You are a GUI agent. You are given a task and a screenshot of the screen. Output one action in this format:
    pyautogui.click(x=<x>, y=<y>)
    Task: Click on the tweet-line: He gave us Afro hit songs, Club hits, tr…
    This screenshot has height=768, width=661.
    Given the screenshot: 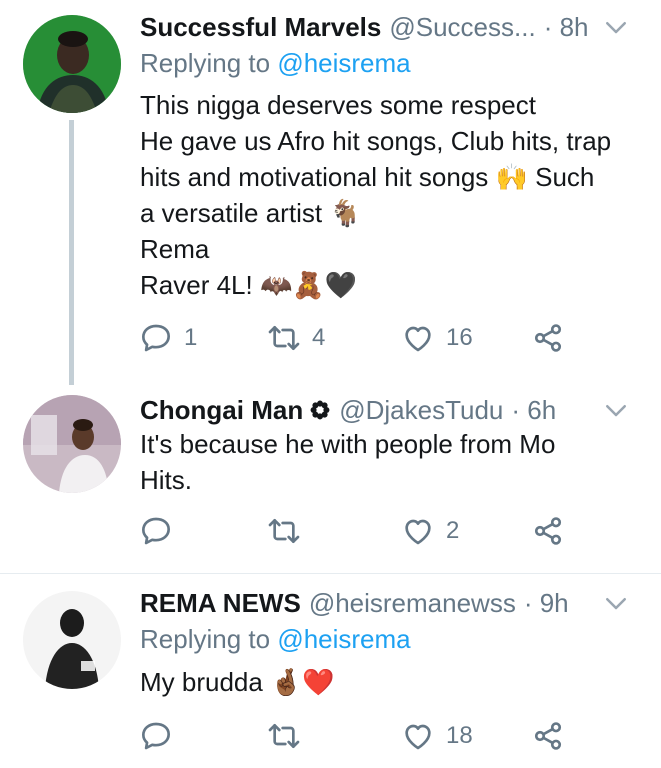 What is the action you would take?
    pyautogui.click(x=376, y=141)
    